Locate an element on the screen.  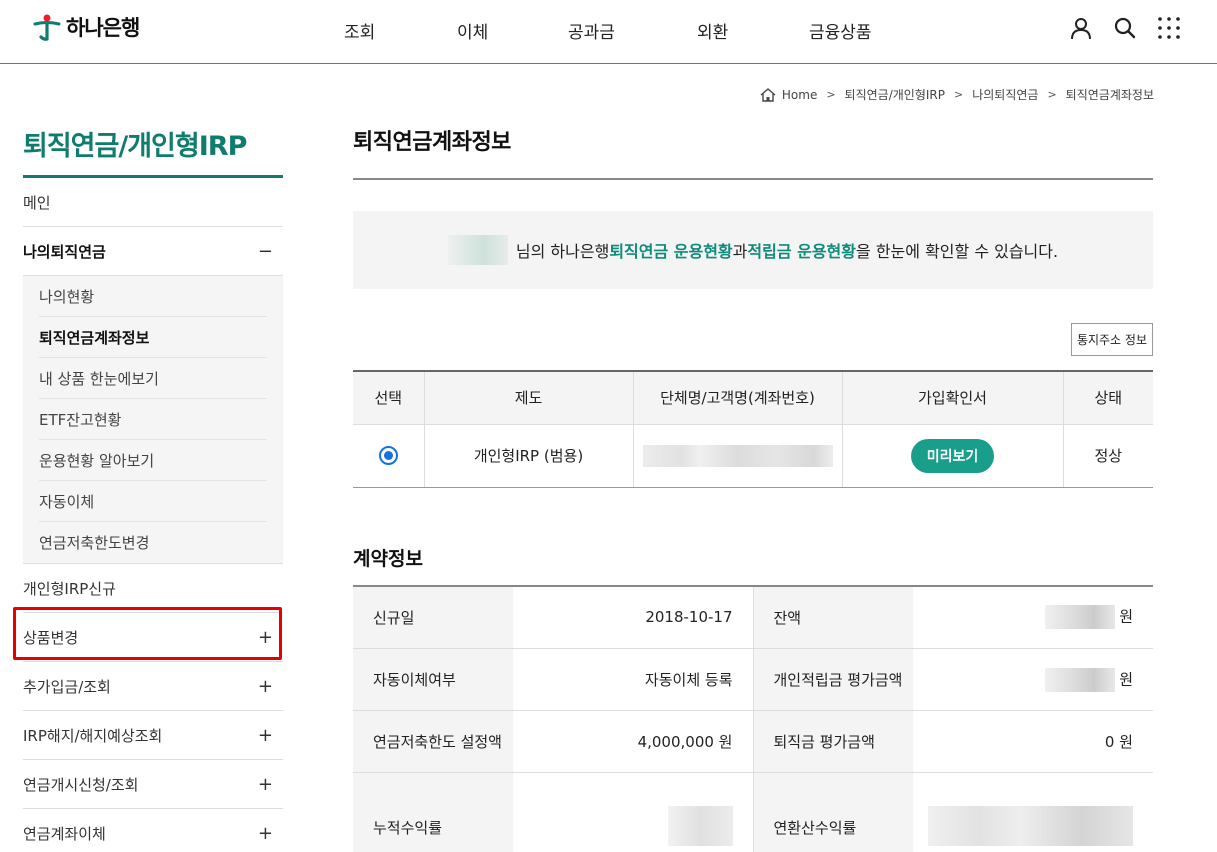
status-cell: 정상 is located at coordinates (1108, 456).